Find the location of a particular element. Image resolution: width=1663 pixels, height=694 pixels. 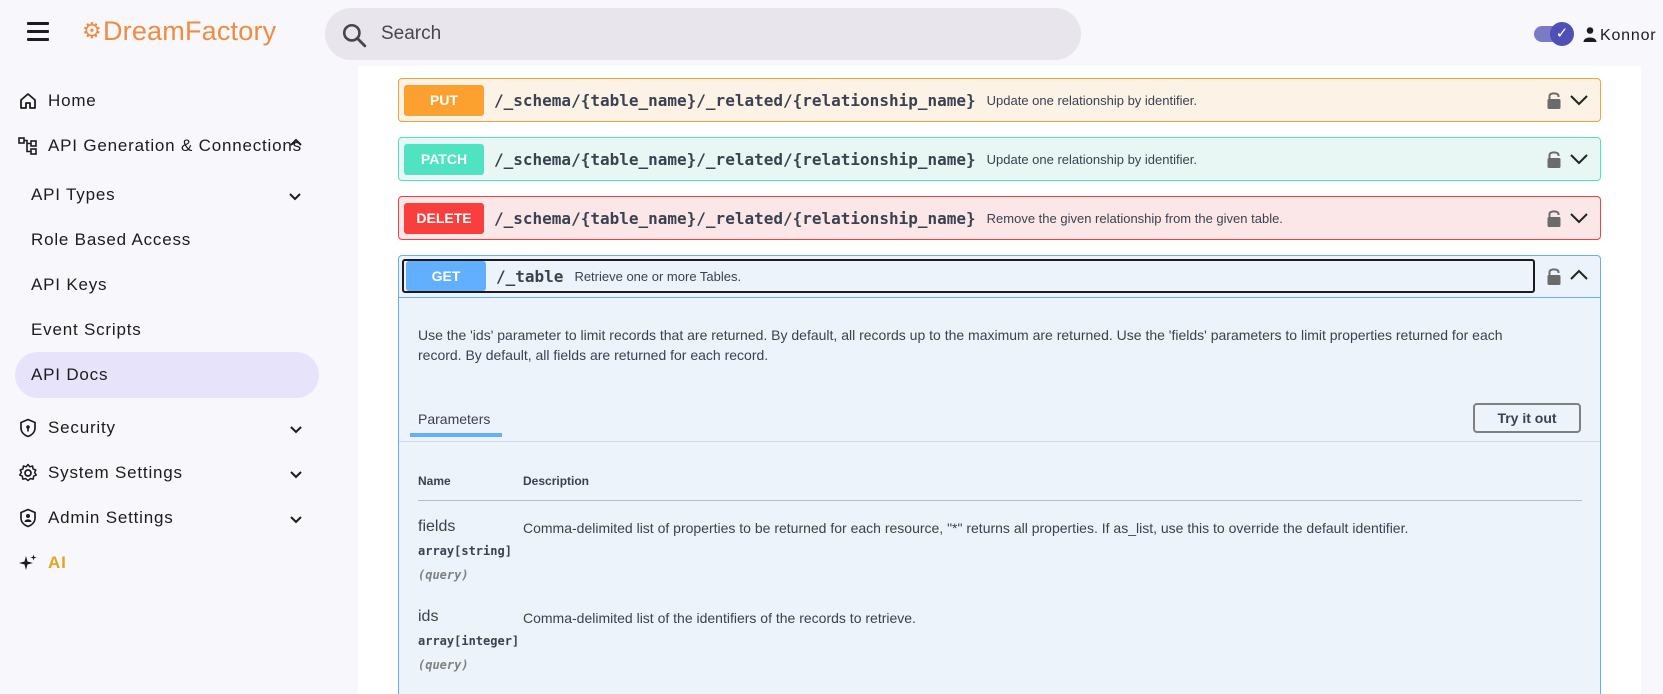

sidebar-item-api-generation: API Generation & Connections is located at coordinates (167, 146).